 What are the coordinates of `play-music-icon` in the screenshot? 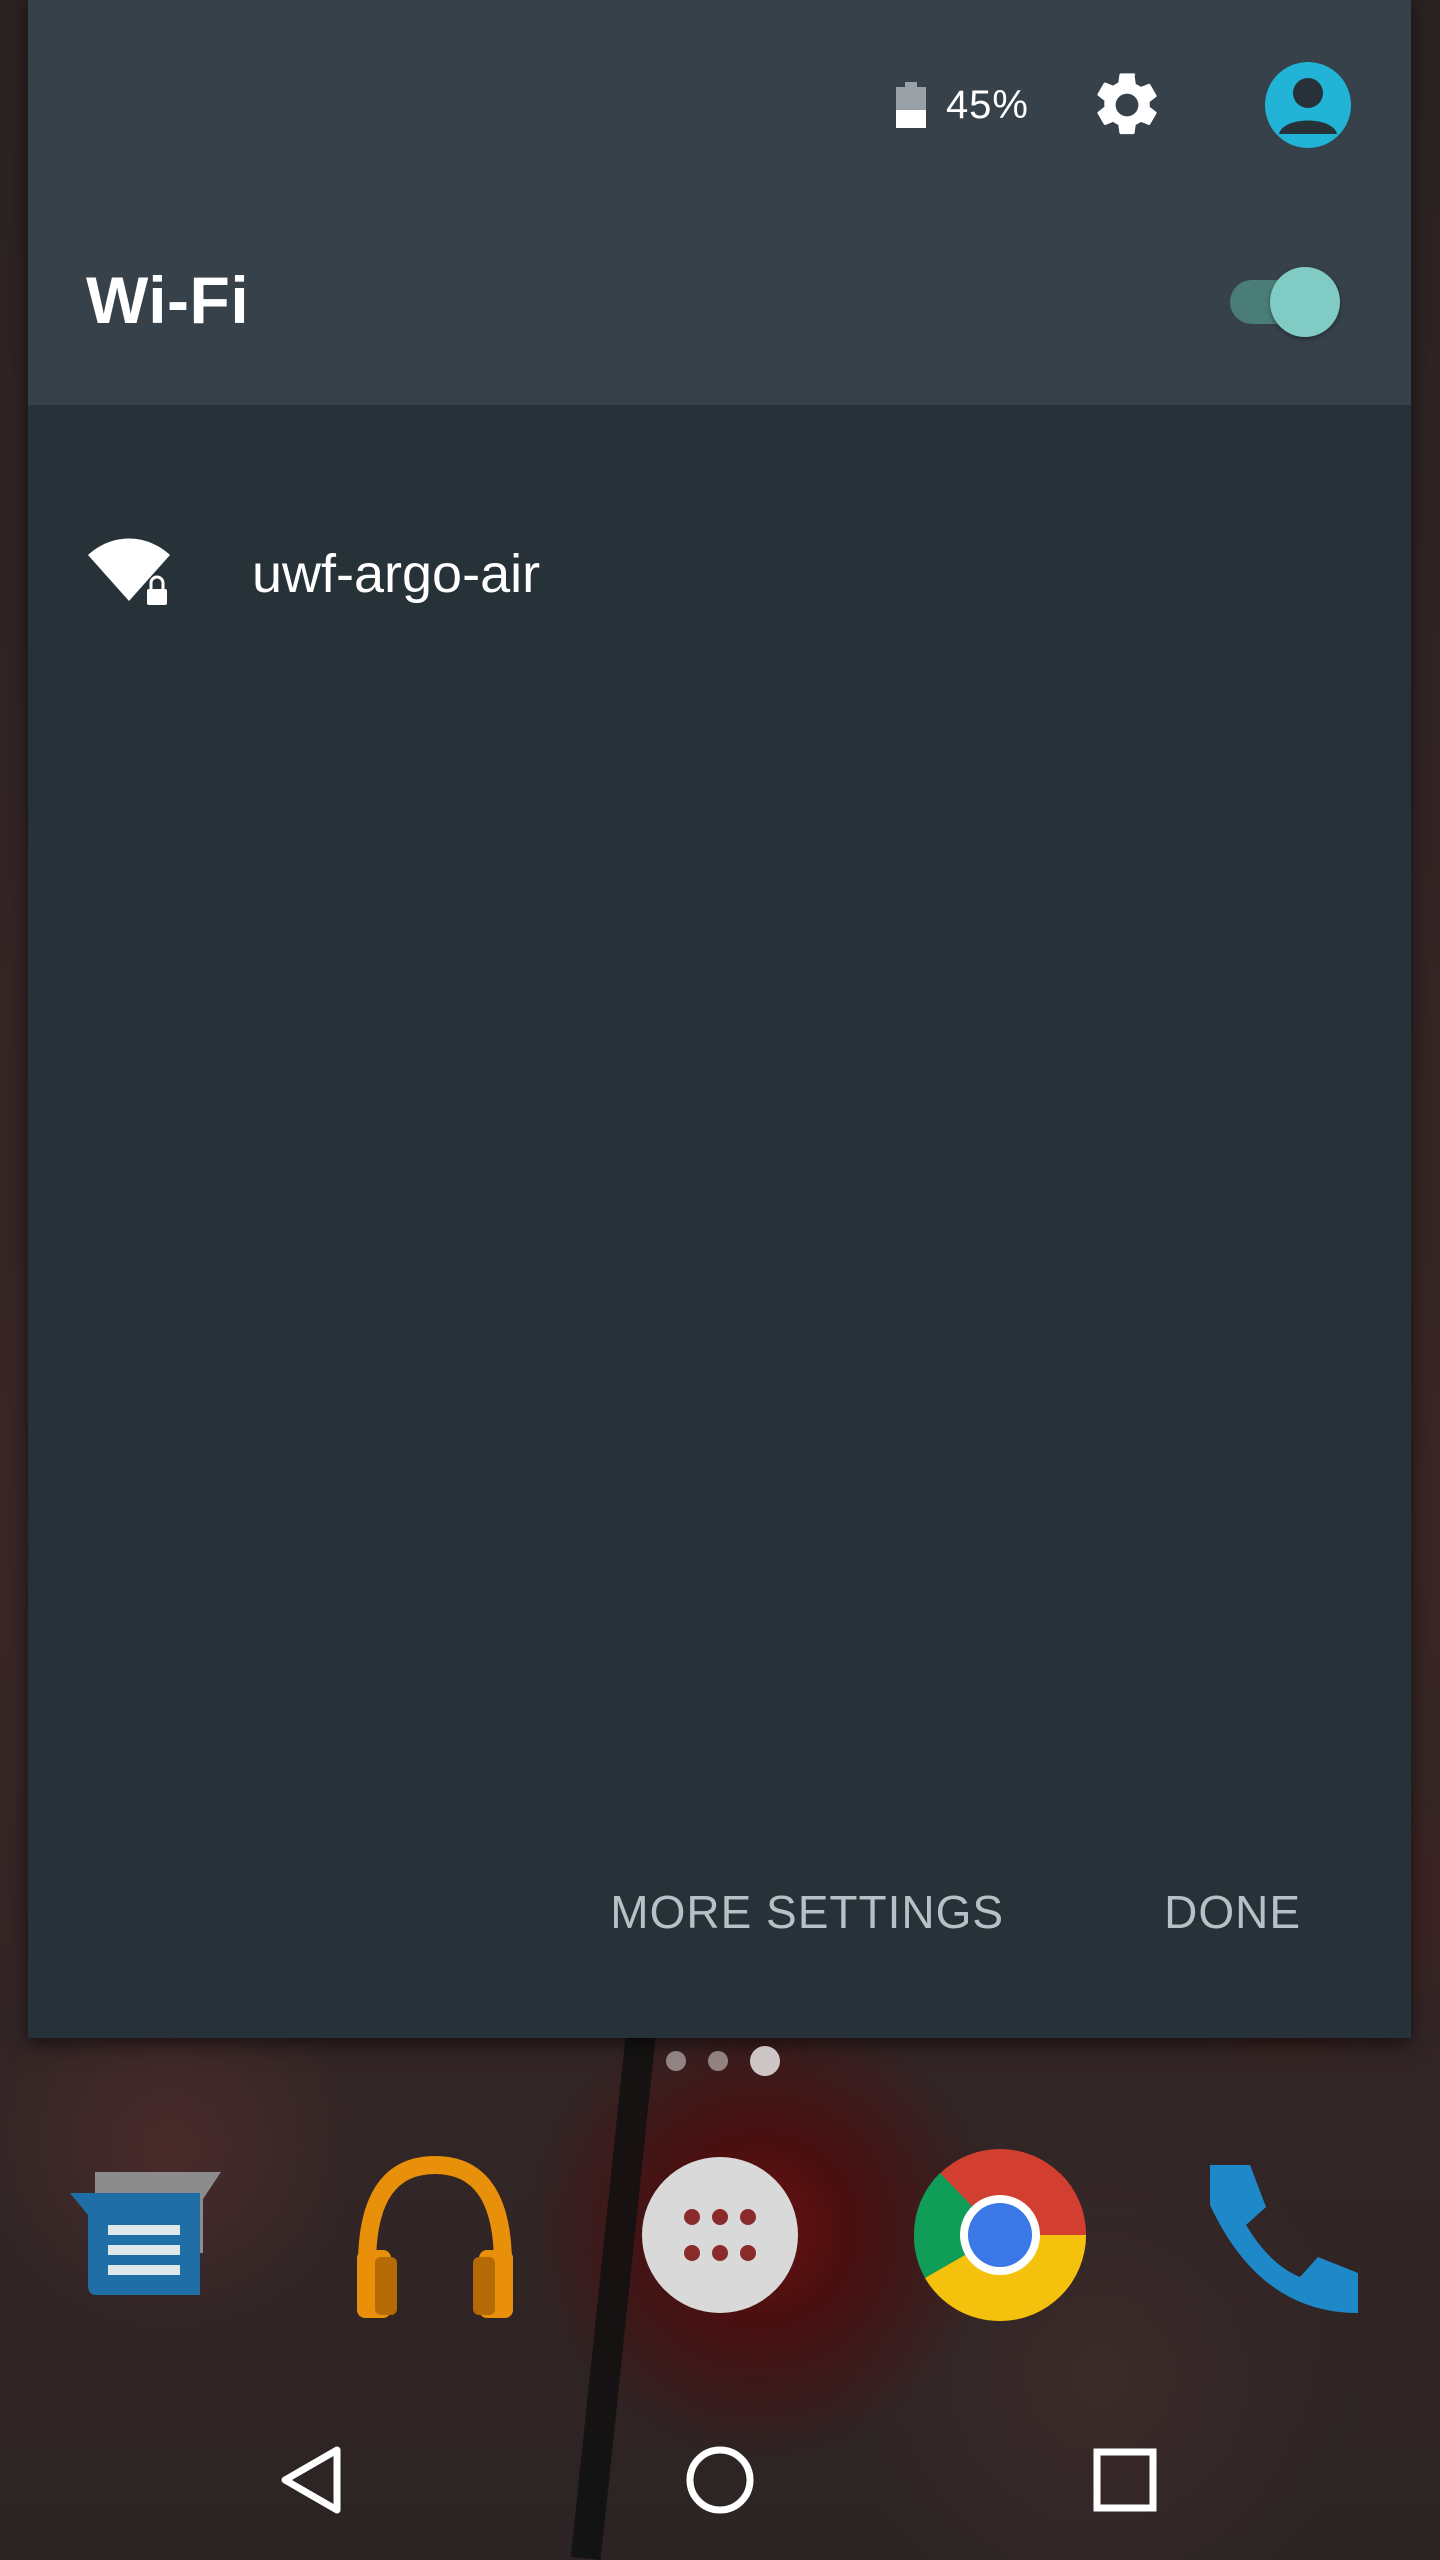 It's located at (435, 2235).